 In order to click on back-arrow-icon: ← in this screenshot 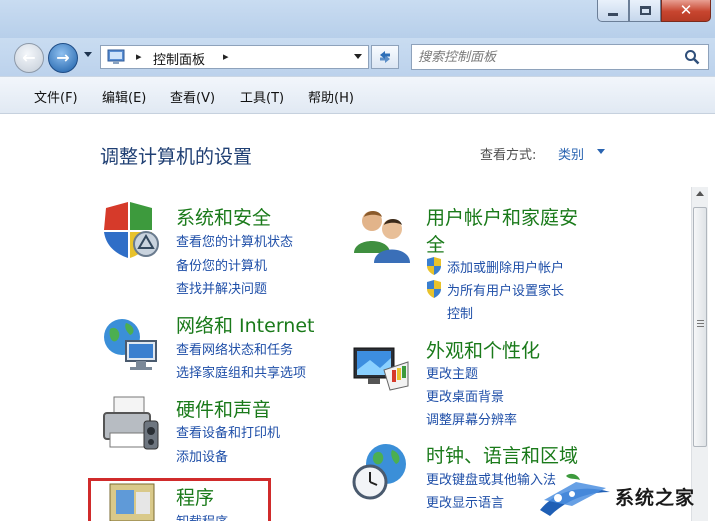, I will do `click(29, 57)`.